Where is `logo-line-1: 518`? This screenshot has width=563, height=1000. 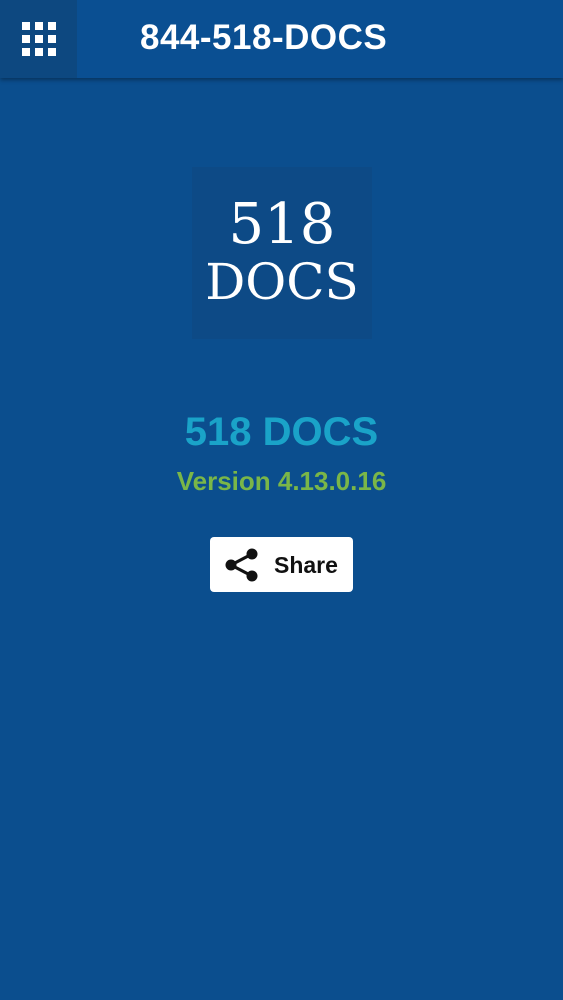 logo-line-1: 518 is located at coordinates (282, 224).